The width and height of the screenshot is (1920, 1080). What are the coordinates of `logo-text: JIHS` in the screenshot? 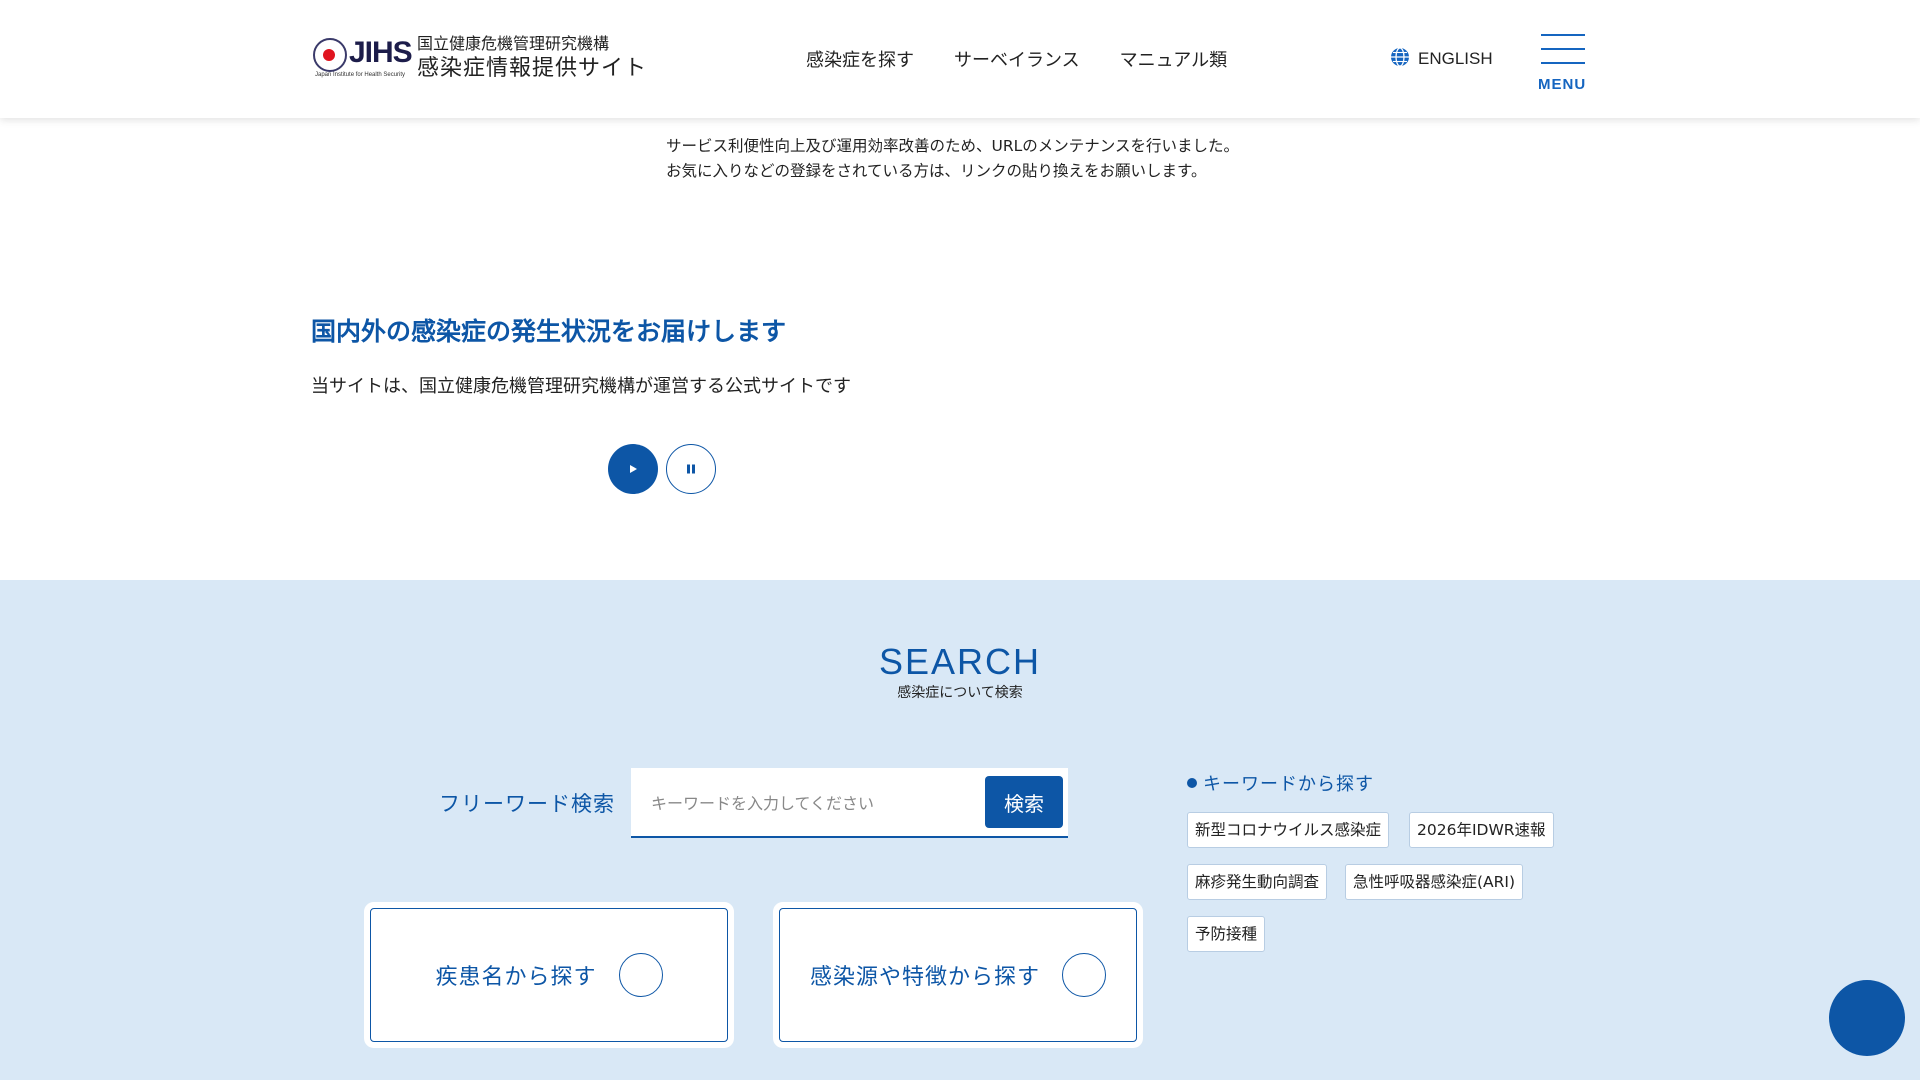 It's located at (381, 52).